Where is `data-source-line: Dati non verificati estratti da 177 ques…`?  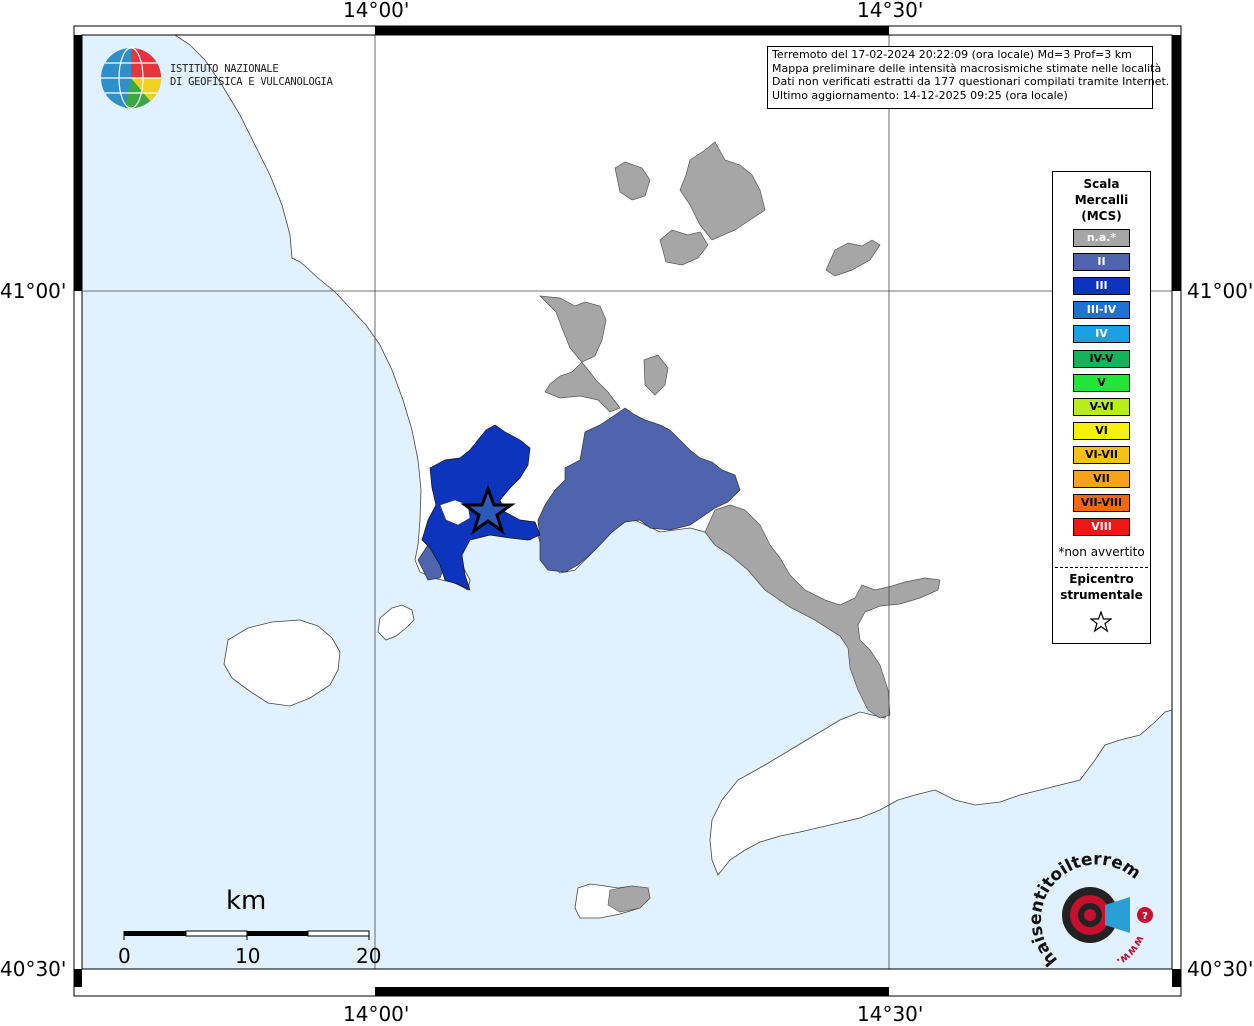 data-source-line: Dati non verificati estratti da 177 ques… is located at coordinates (971, 81).